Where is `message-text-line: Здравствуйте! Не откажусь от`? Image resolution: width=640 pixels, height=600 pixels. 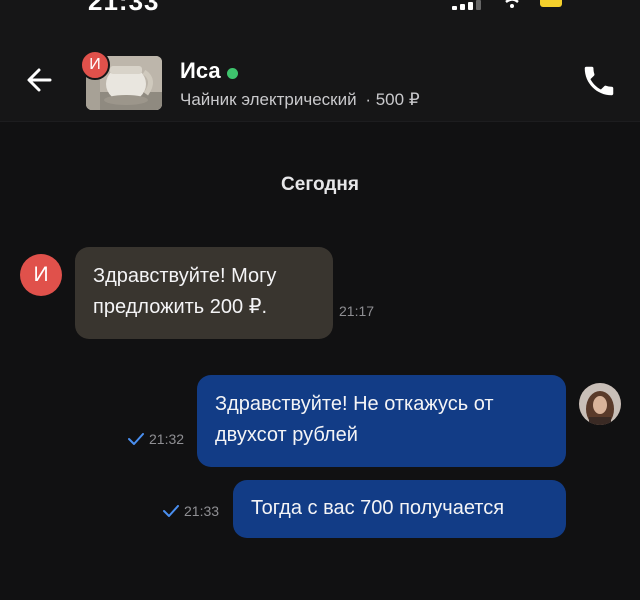
message-text-line: Здравствуйте! Не откажусь от is located at coordinates (354, 404).